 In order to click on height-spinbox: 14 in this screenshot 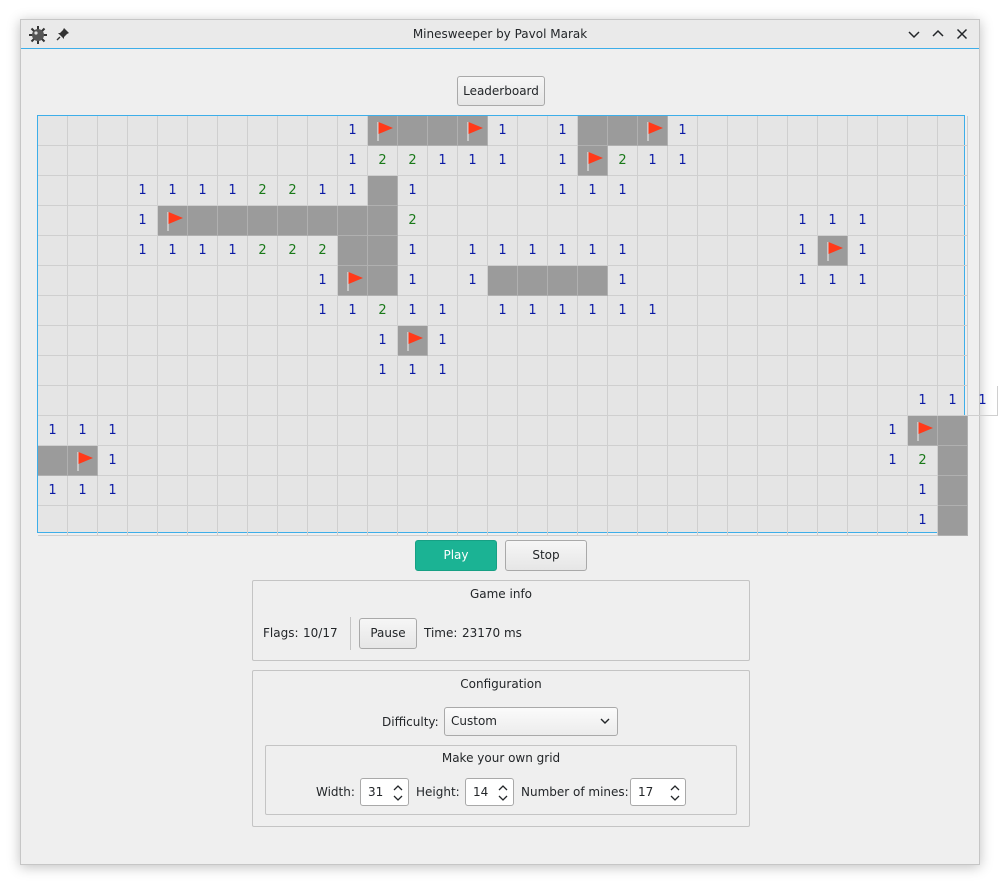, I will do `click(489, 792)`.